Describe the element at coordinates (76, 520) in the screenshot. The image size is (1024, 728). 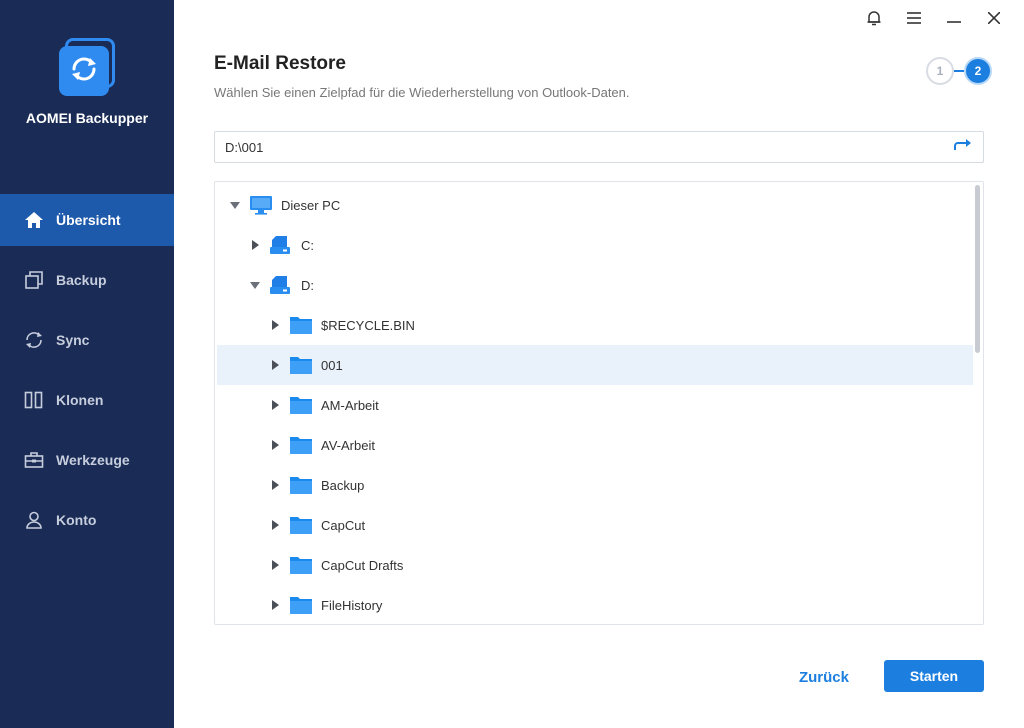
I see `sidebar-item-label: Konto` at that location.